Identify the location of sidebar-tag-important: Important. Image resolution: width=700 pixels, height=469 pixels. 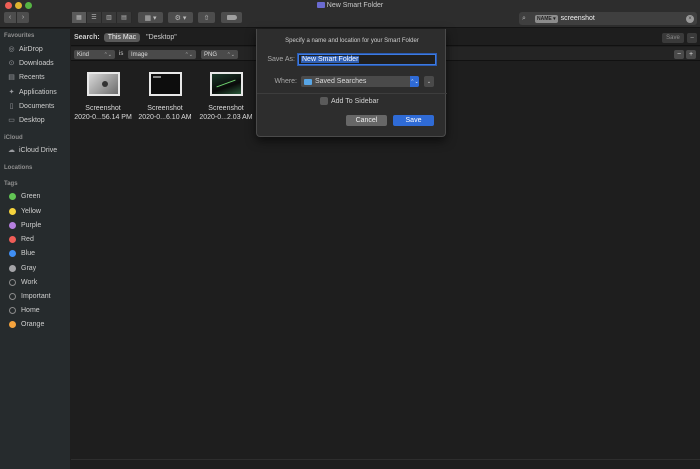
(29, 296).